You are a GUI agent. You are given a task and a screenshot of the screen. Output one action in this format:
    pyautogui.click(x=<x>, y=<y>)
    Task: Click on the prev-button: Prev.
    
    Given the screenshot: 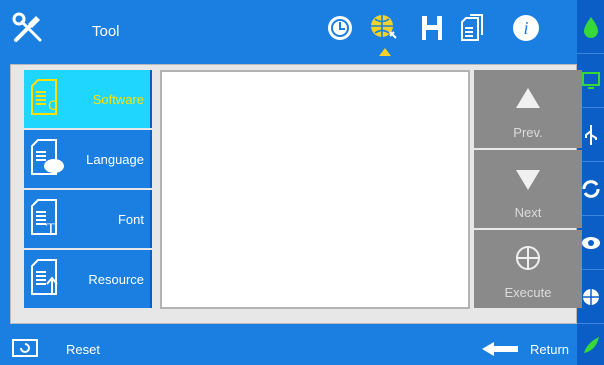 What is the action you would take?
    pyautogui.click(x=528, y=109)
    